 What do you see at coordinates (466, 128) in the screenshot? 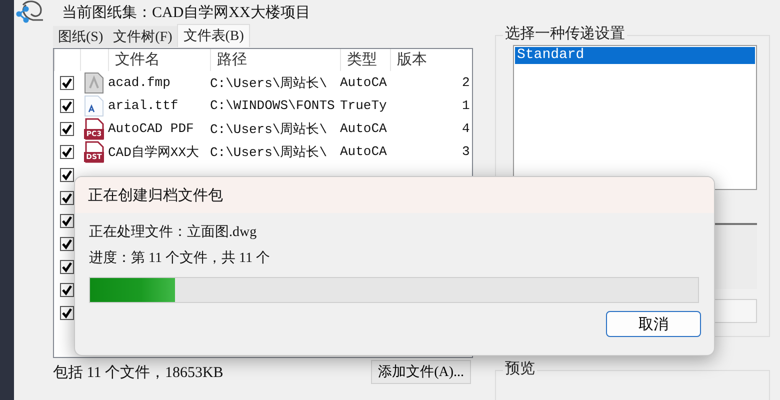
I see `file-size: 4` at bounding box center [466, 128].